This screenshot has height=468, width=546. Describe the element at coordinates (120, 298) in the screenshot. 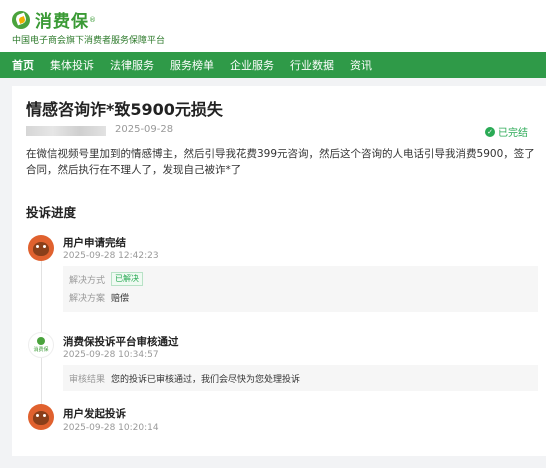

I see `detail-value: 赔偿` at that location.